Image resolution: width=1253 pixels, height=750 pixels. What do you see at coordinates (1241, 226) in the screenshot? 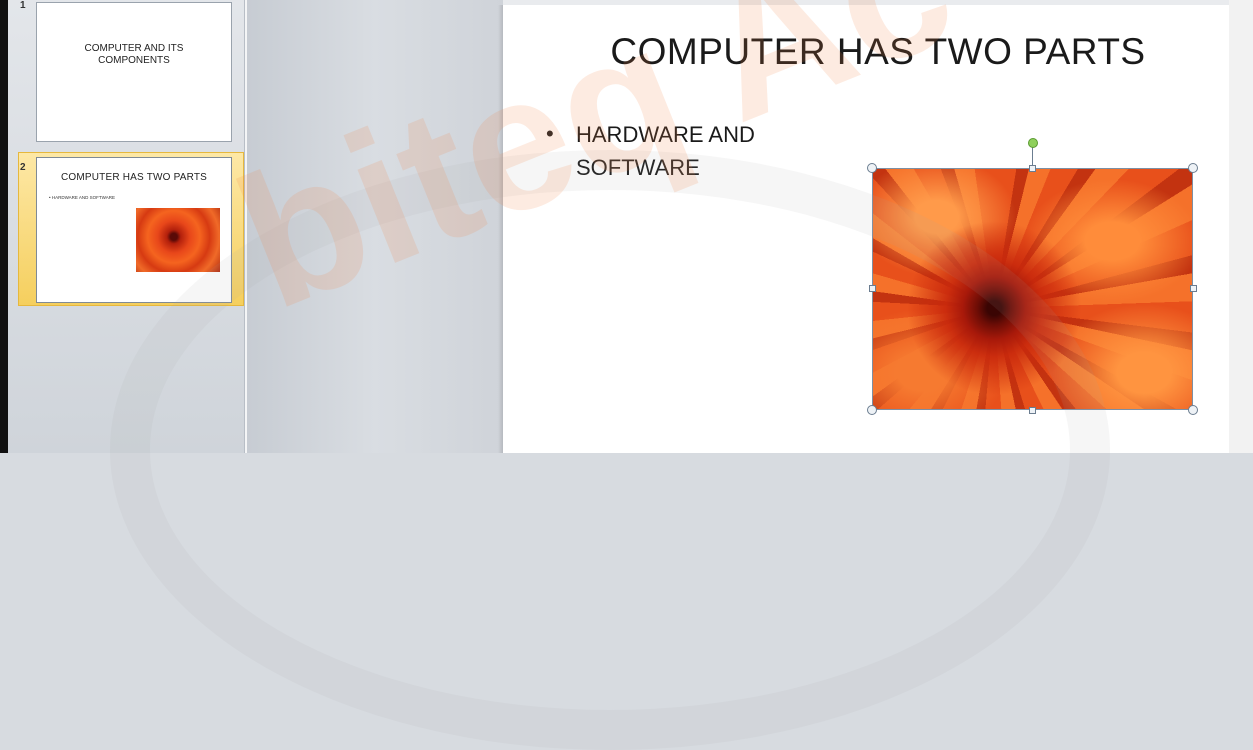
I see `window-frame-right` at bounding box center [1241, 226].